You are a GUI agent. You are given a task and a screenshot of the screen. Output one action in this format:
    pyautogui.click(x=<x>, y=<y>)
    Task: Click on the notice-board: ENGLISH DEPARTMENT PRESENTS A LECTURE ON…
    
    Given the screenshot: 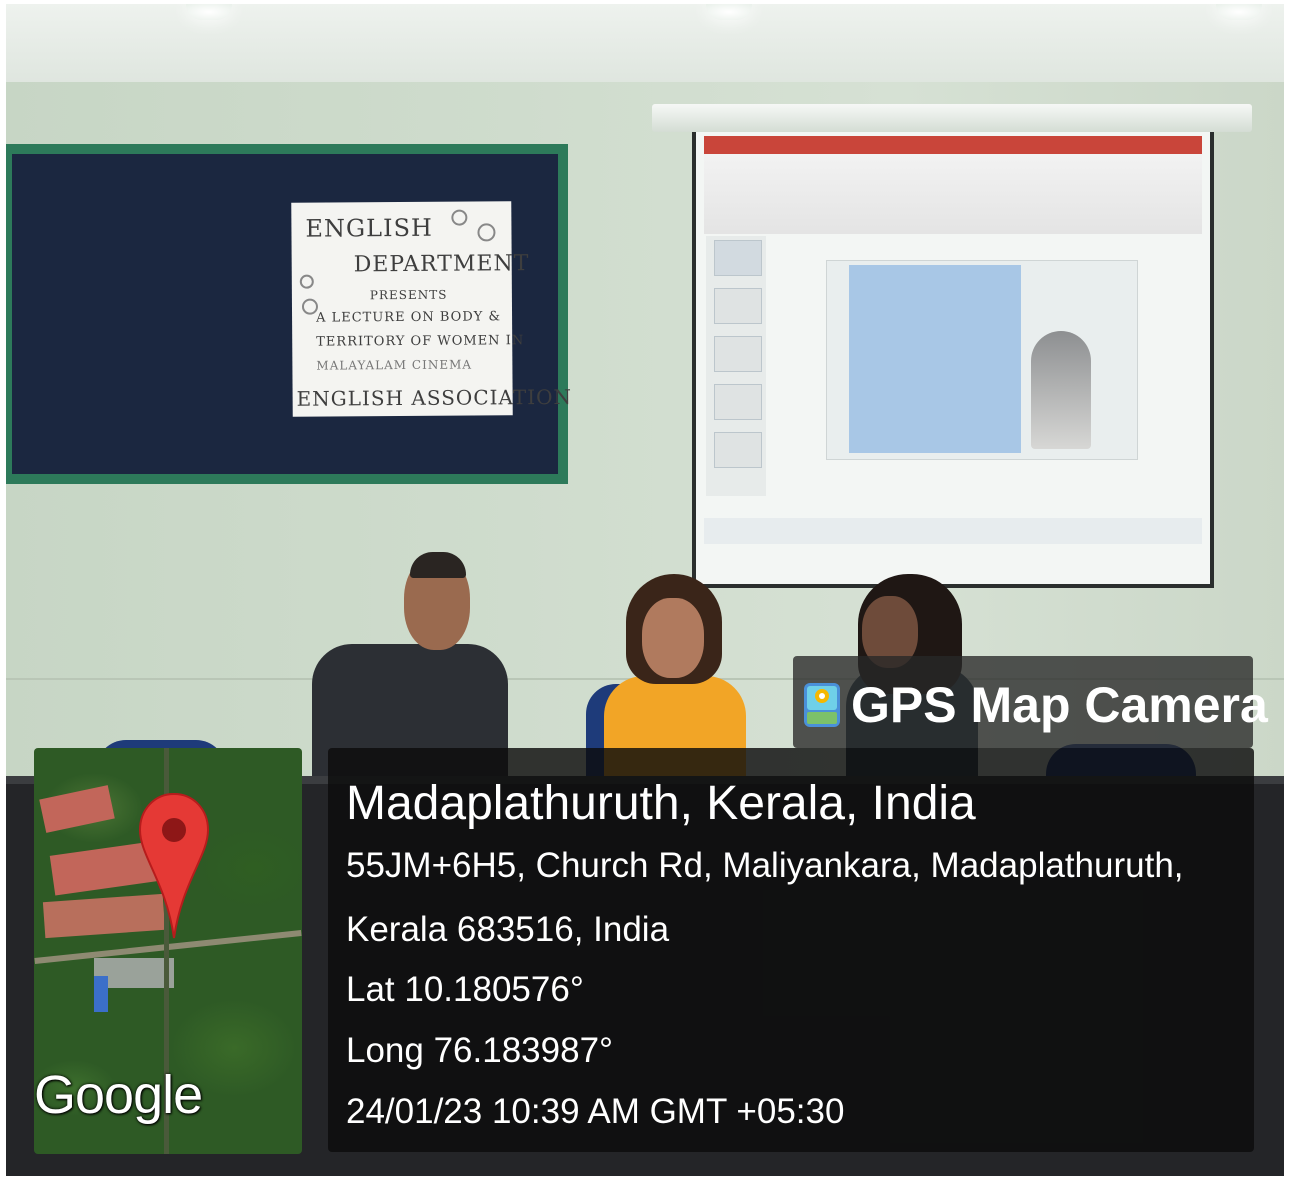 What is the action you would take?
    pyautogui.click(x=289, y=314)
    